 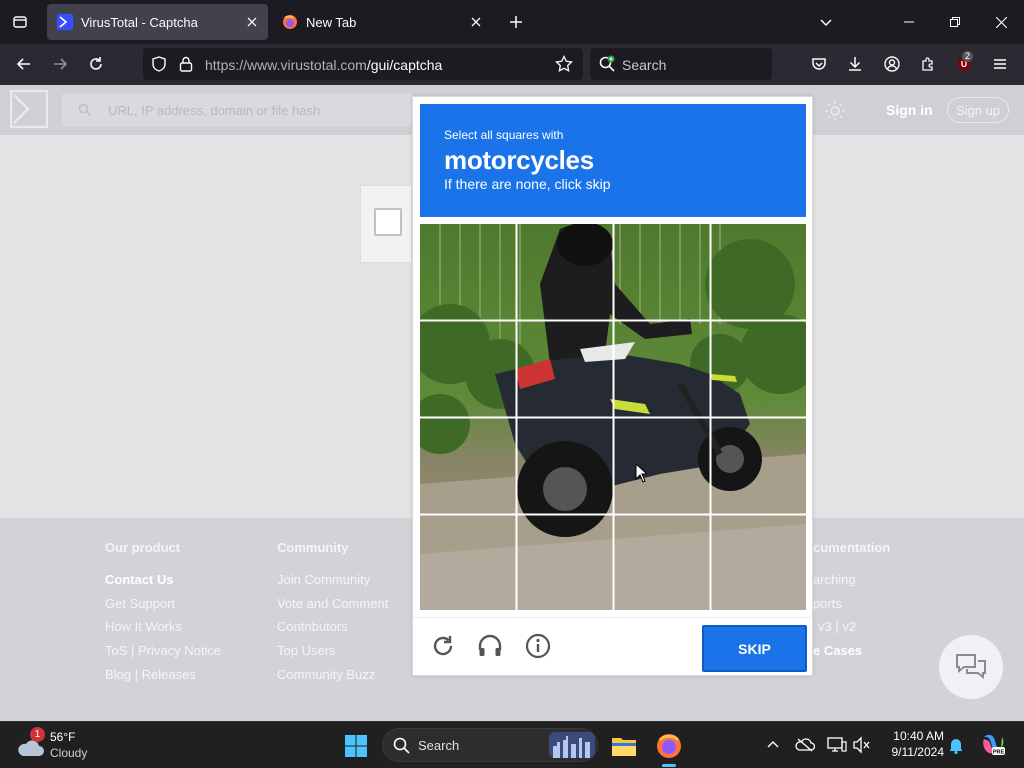 I want to click on arrow-left-icon, so click(x=23, y=64).